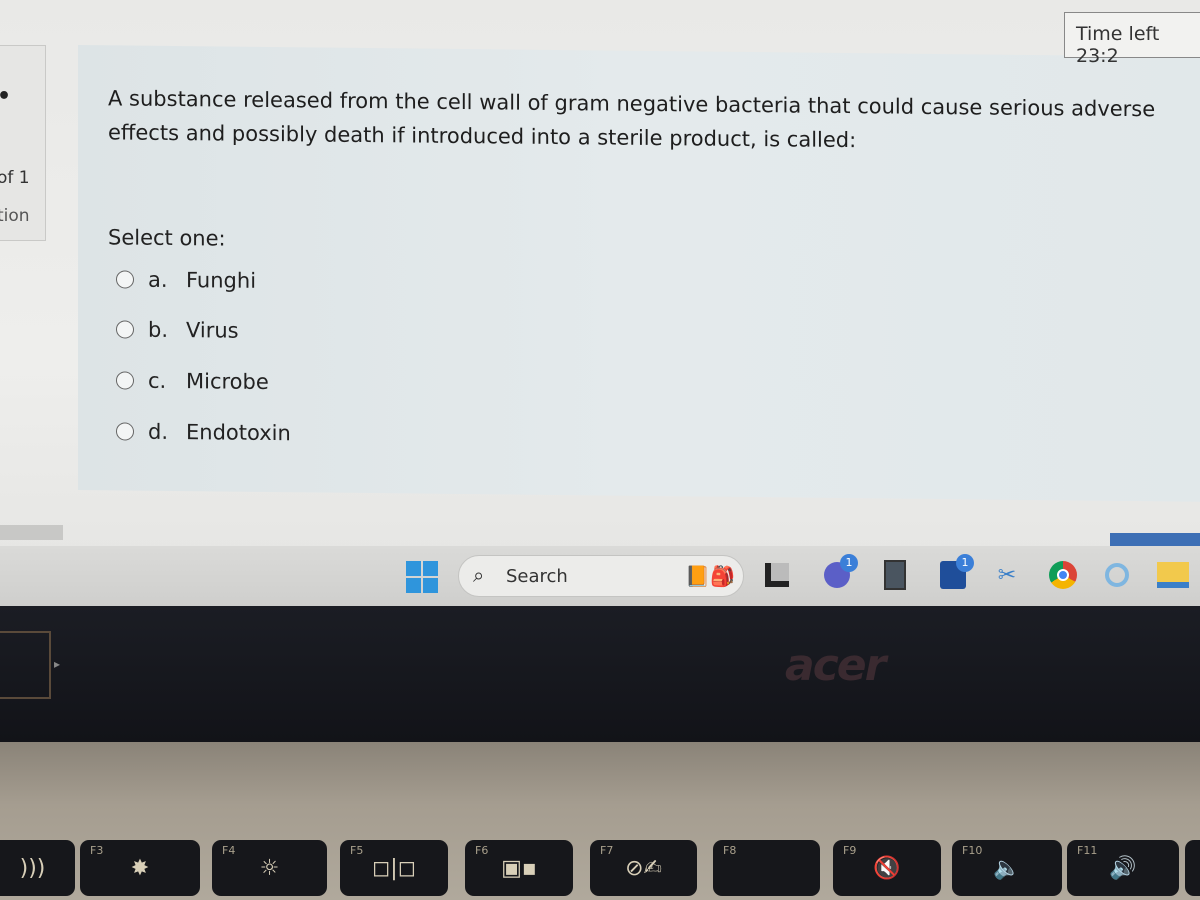 Image resolution: width=1200 pixels, height=900 pixels. I want to click on search-icon: ⌕, so click(479, 575).